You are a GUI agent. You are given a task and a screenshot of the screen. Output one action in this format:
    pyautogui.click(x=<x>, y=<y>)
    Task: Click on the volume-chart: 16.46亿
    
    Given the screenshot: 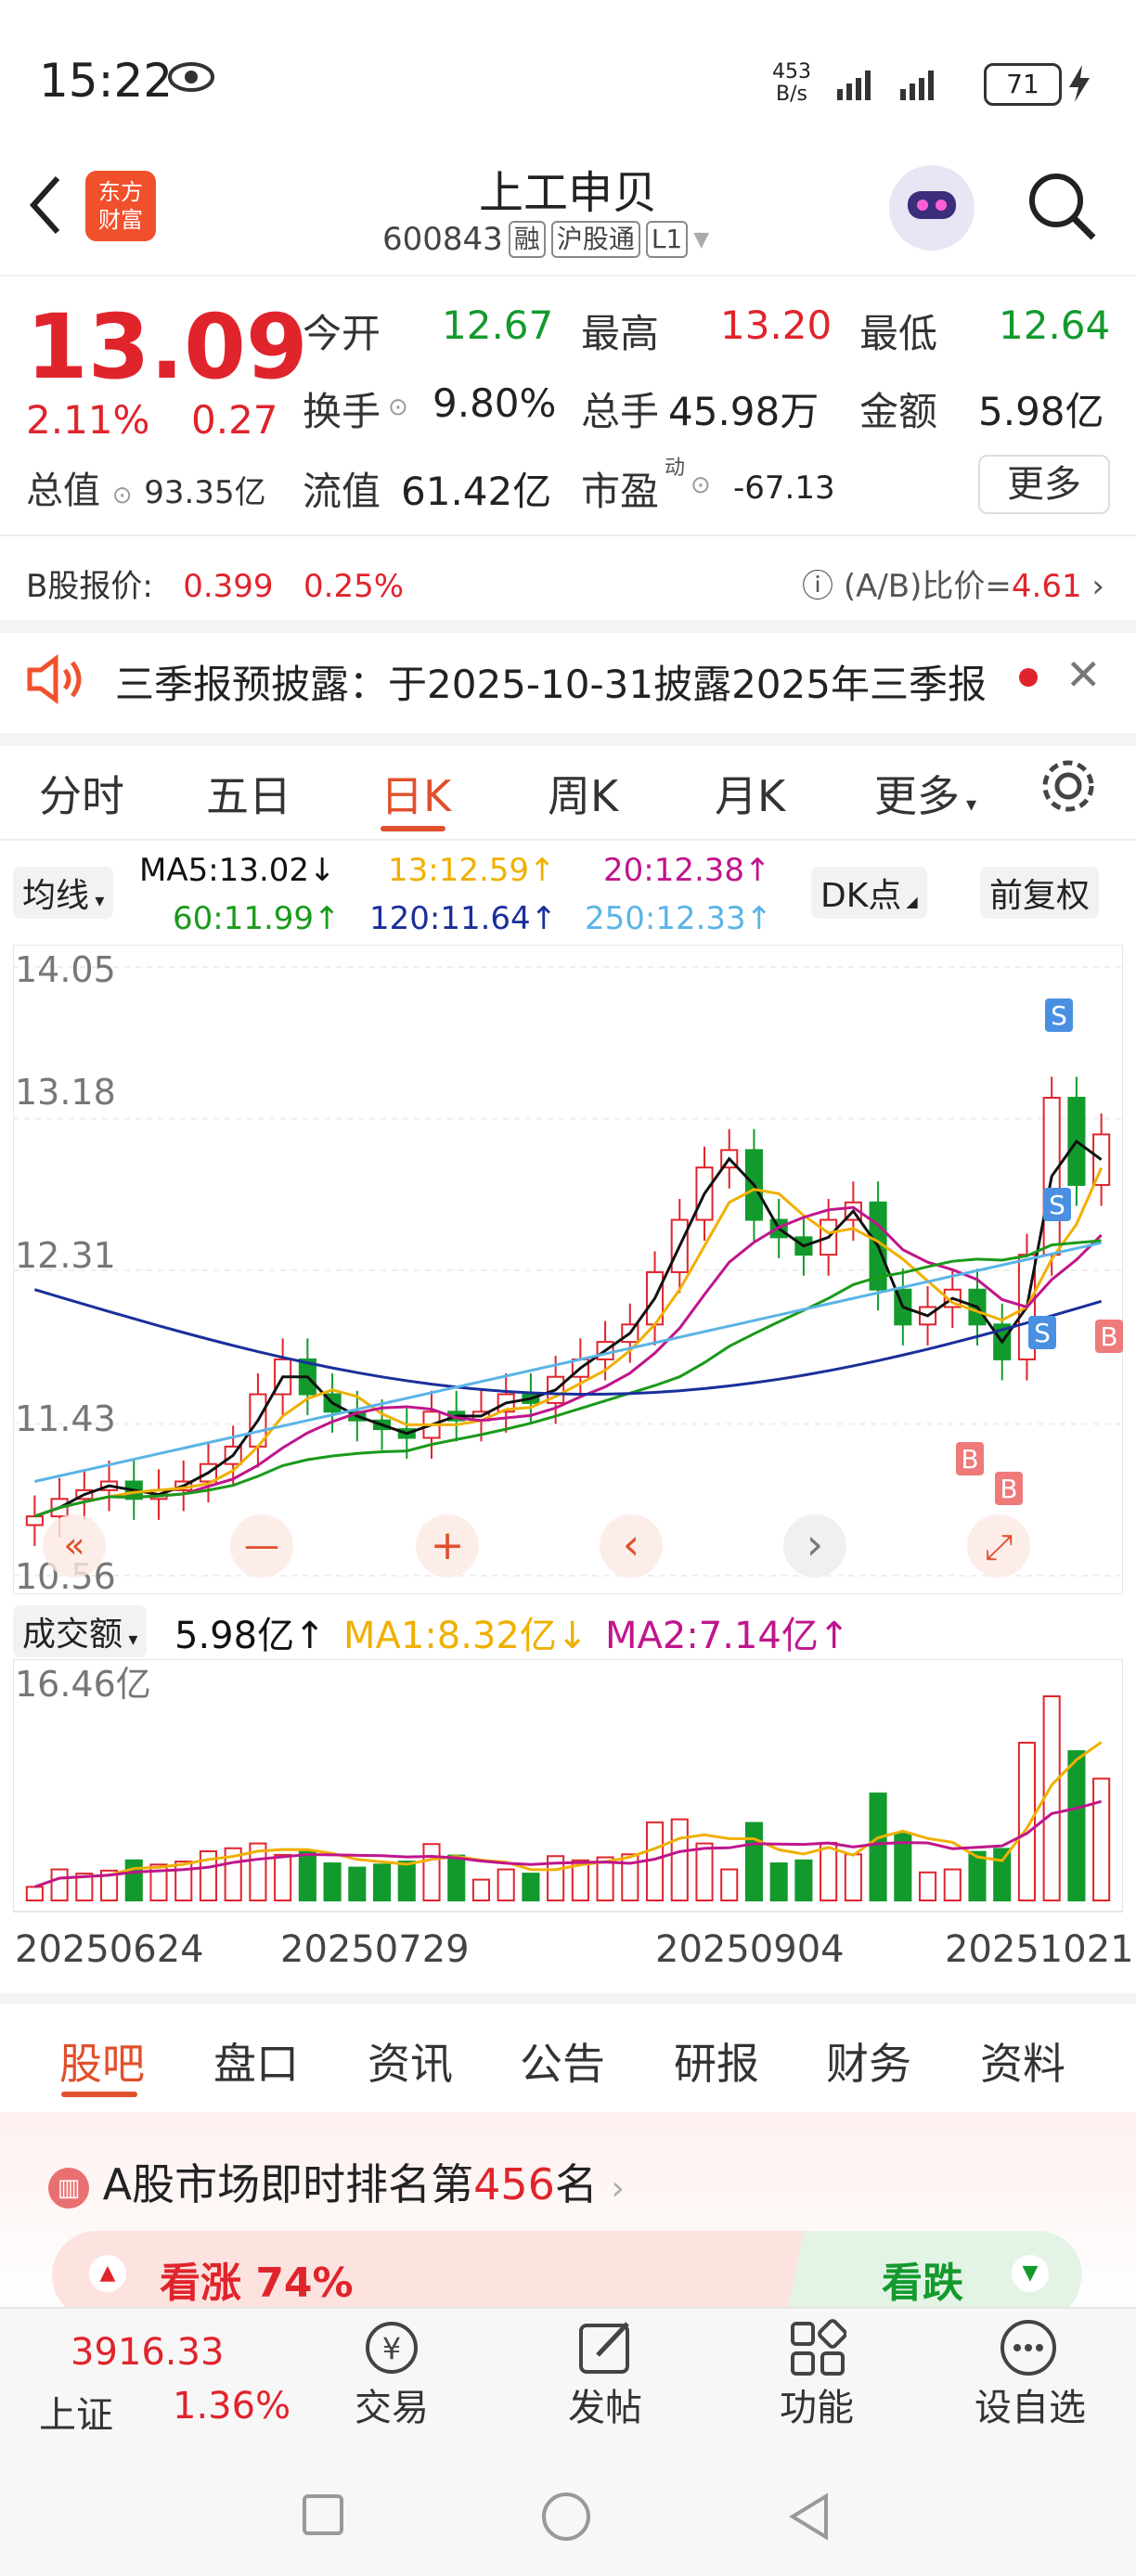 What is the action you would take?
    pyautogui.click(x=568, y=1791)
    